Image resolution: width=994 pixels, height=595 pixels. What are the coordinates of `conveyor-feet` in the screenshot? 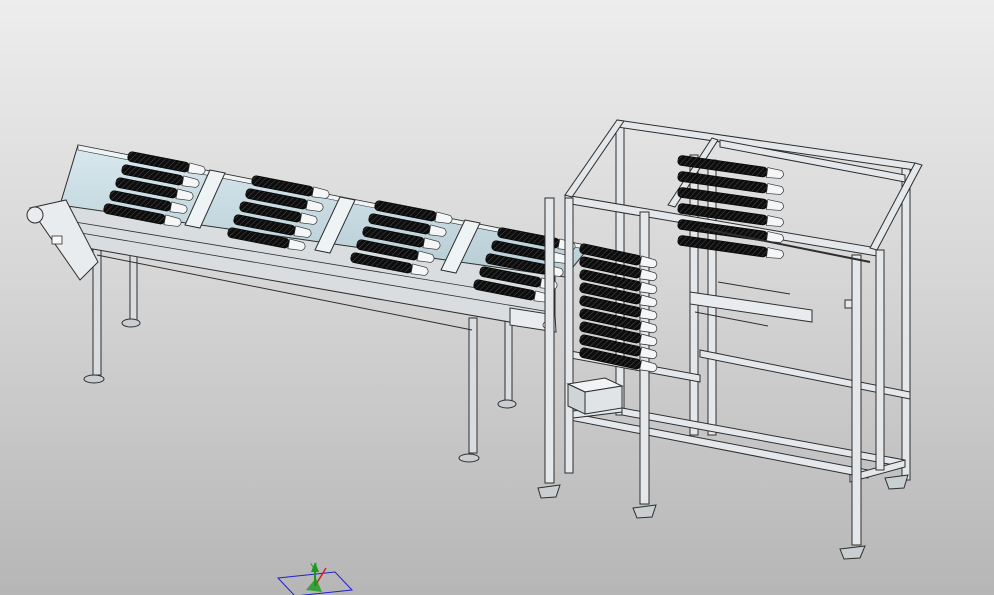 It's located at (300, 390).